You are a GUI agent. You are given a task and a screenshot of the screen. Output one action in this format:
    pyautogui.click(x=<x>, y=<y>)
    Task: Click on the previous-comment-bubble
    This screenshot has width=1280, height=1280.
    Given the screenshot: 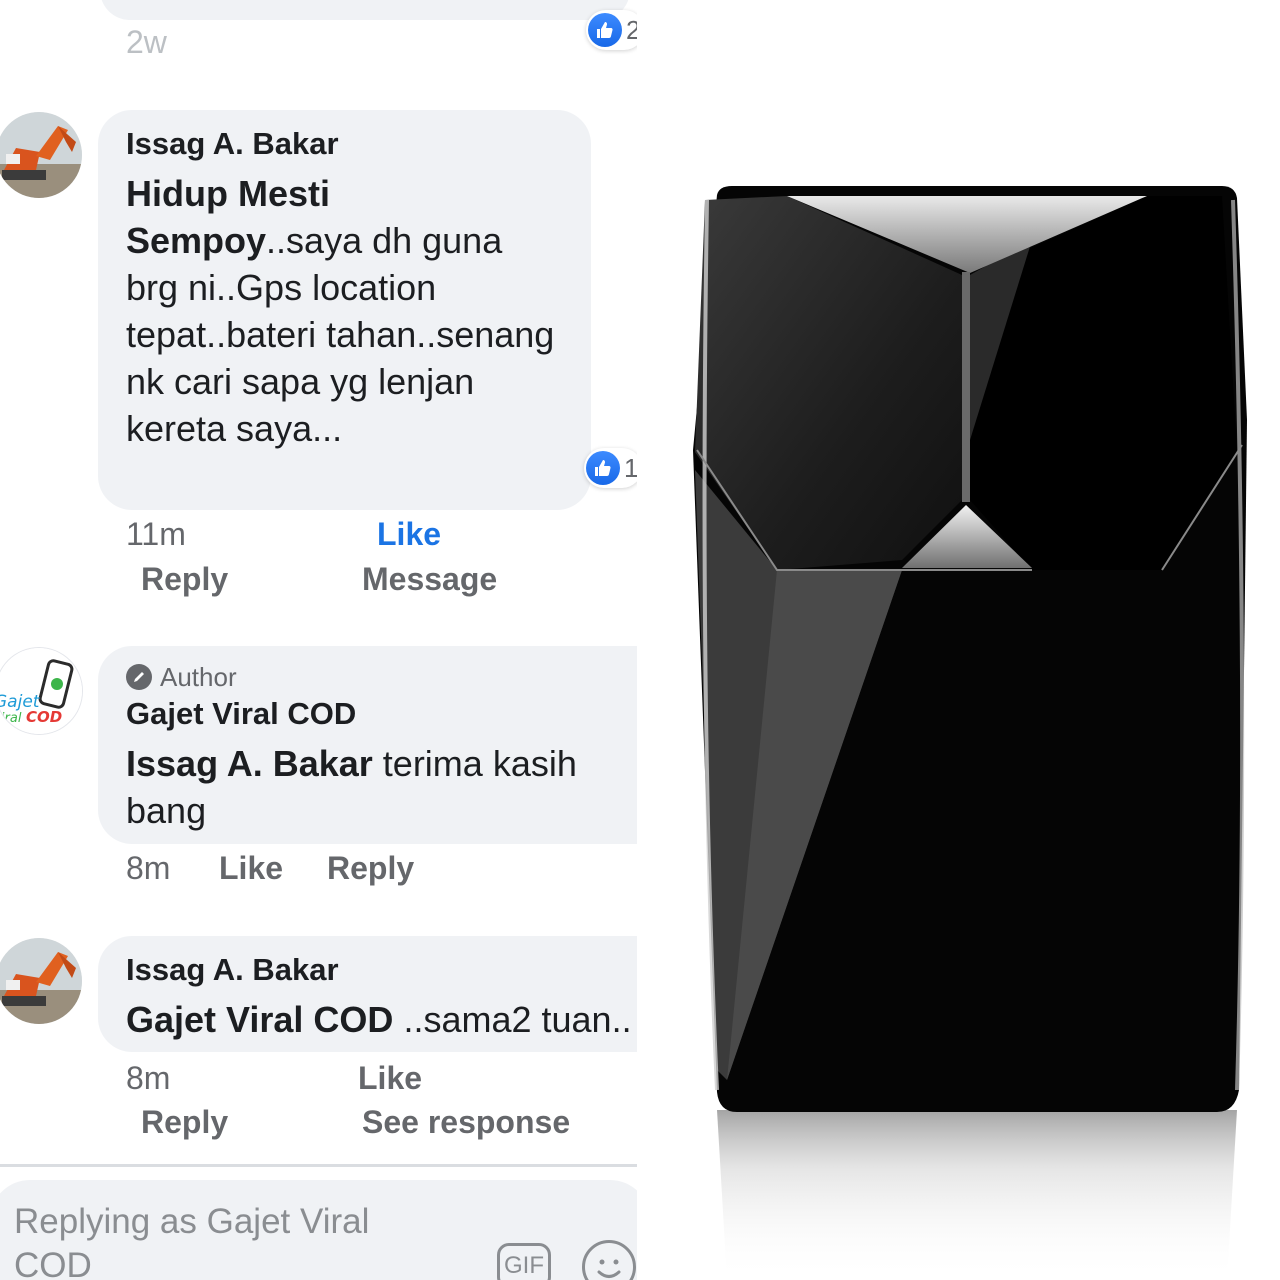 What is the action you would take?
    pyautogui.click(x=365, y=10)
    